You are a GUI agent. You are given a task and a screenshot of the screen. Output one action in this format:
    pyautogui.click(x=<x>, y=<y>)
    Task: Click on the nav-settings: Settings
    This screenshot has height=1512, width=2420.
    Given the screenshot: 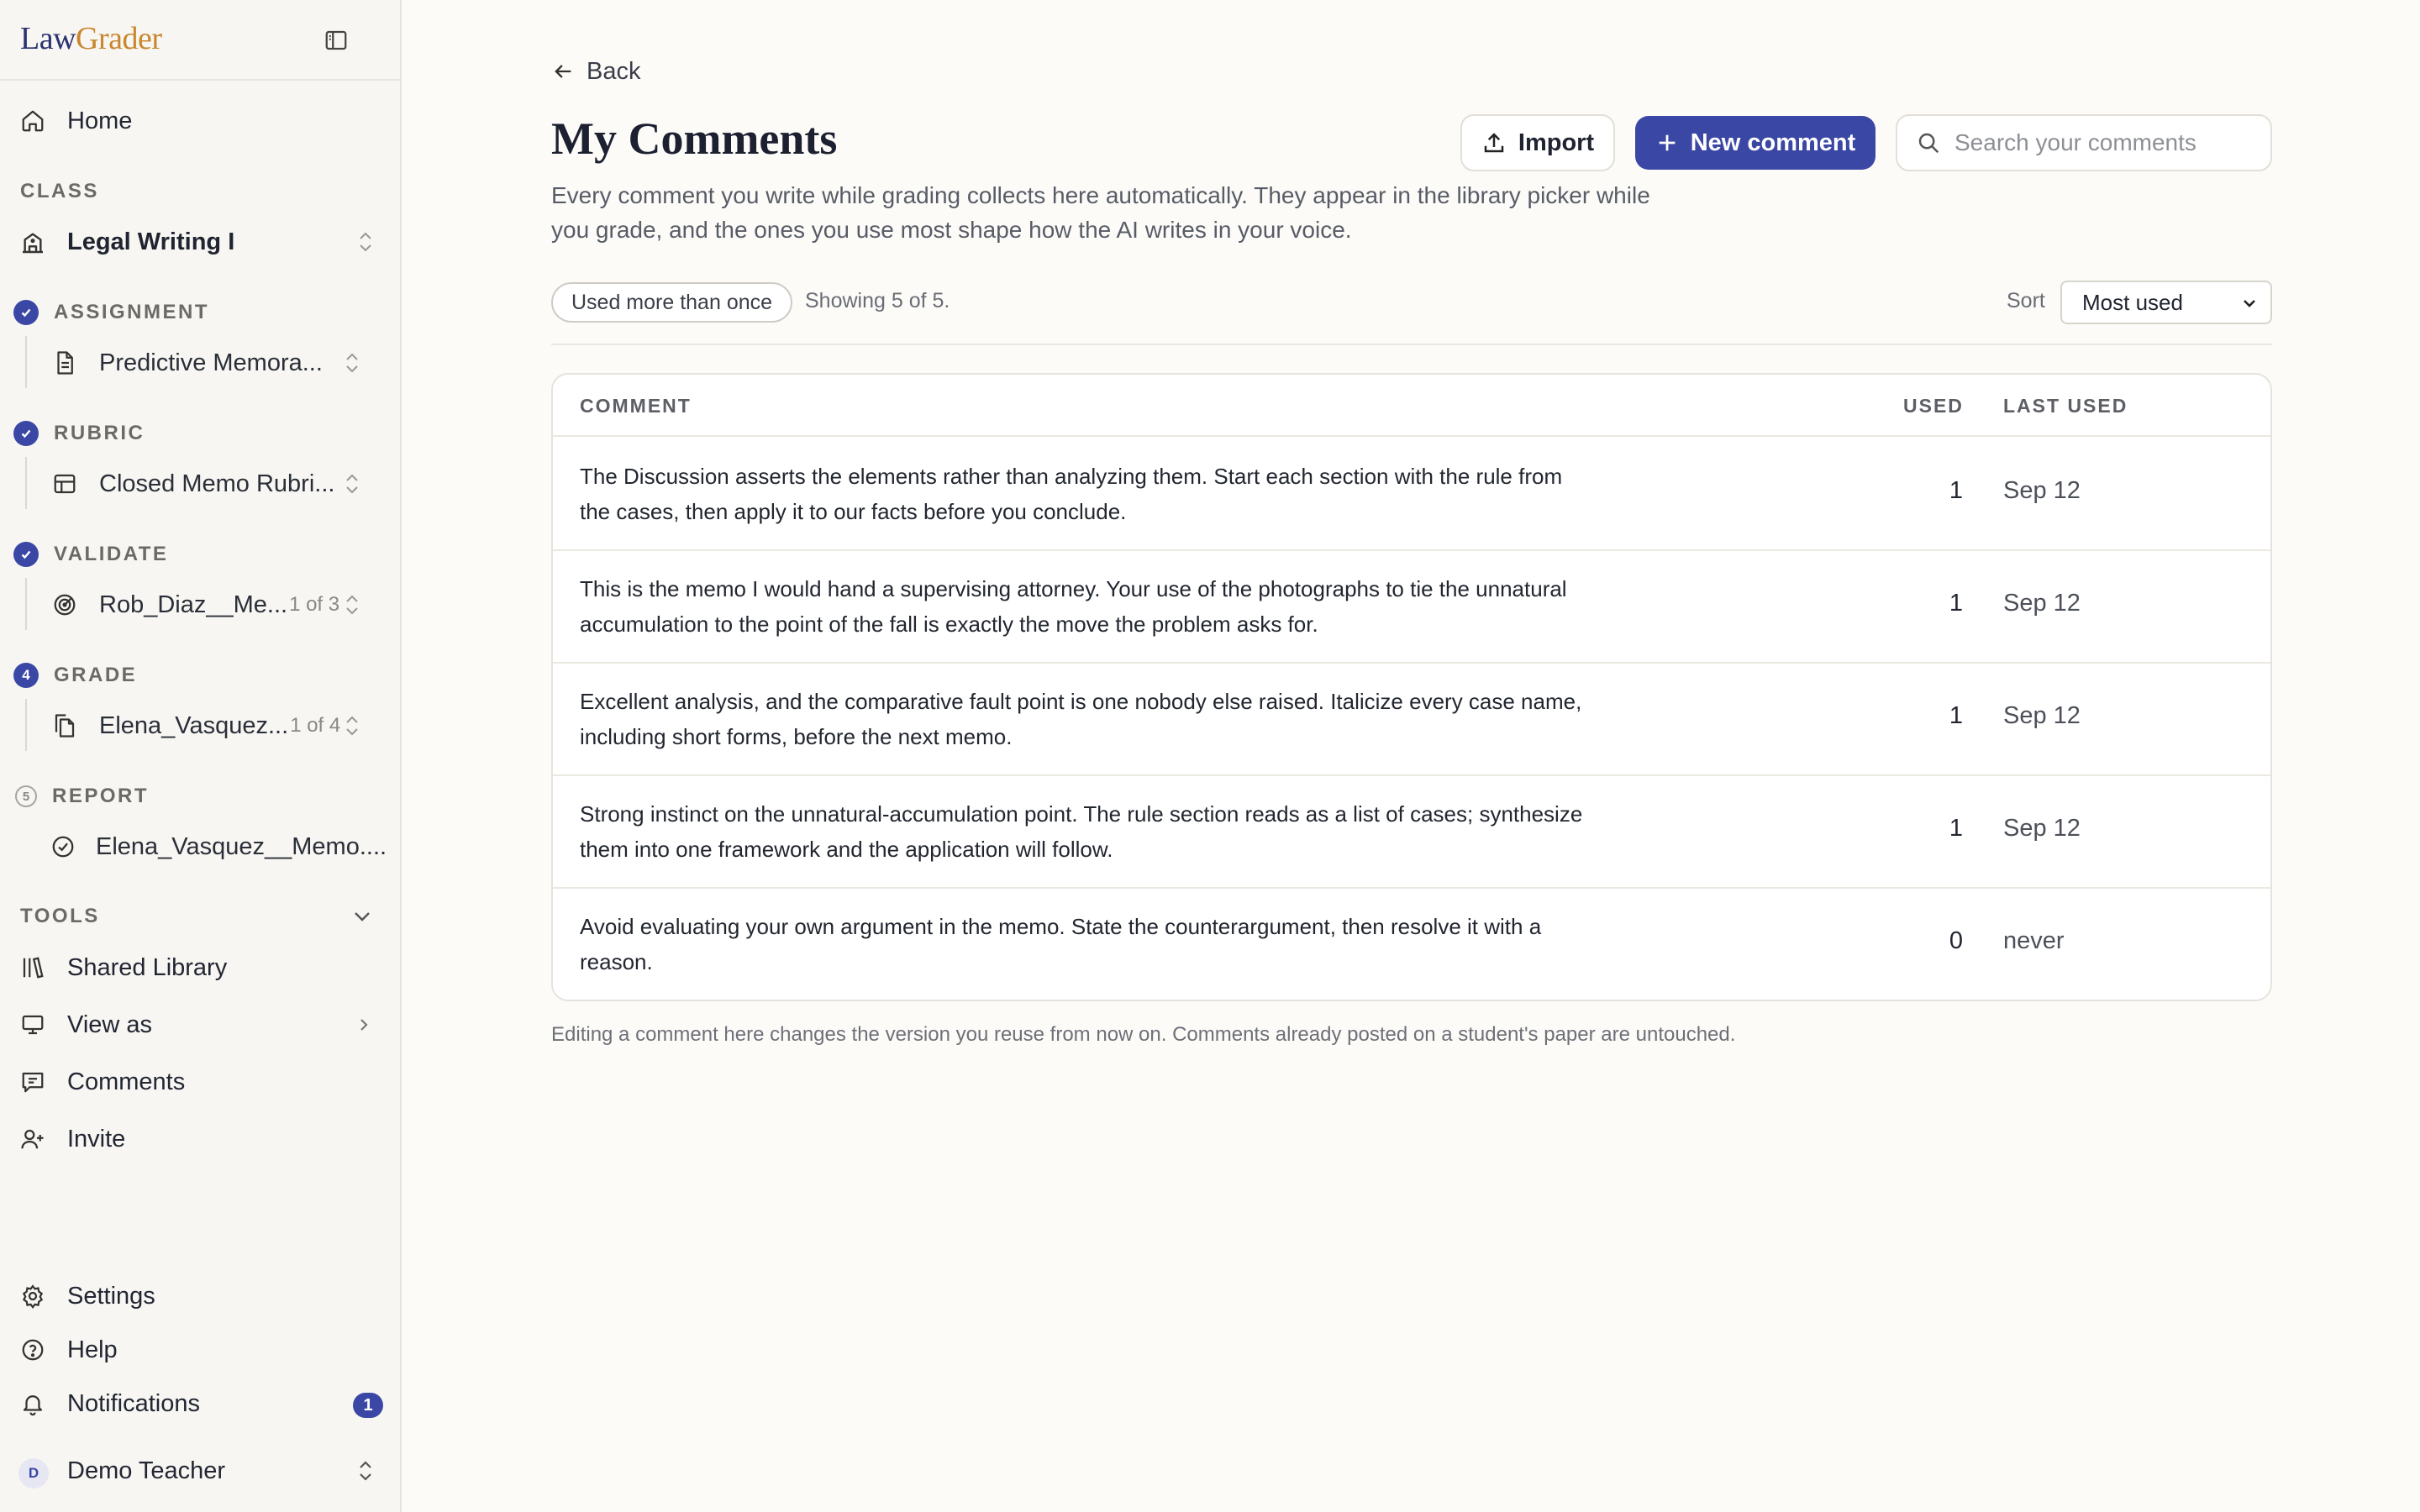 What is the action you would take?
    pyautogui.click(x=200, y=1296)
    